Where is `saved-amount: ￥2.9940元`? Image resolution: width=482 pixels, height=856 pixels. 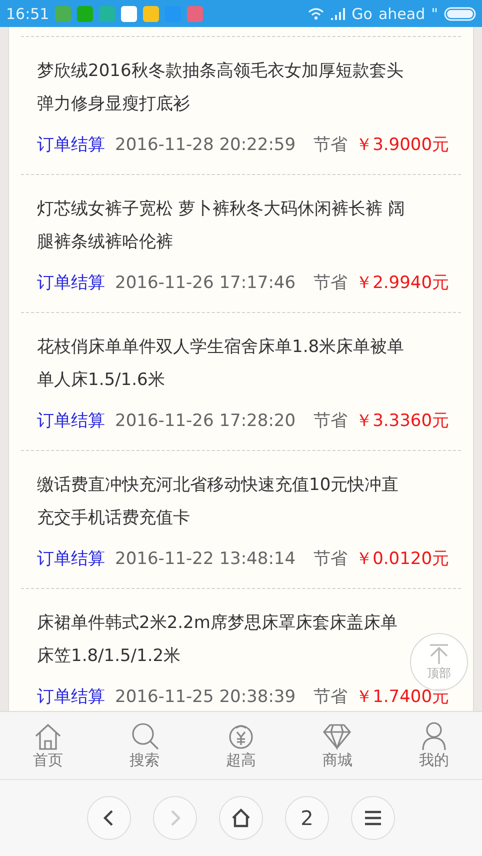
saved-amount: ￥2.9940元 is located at coordinates (403, 283).